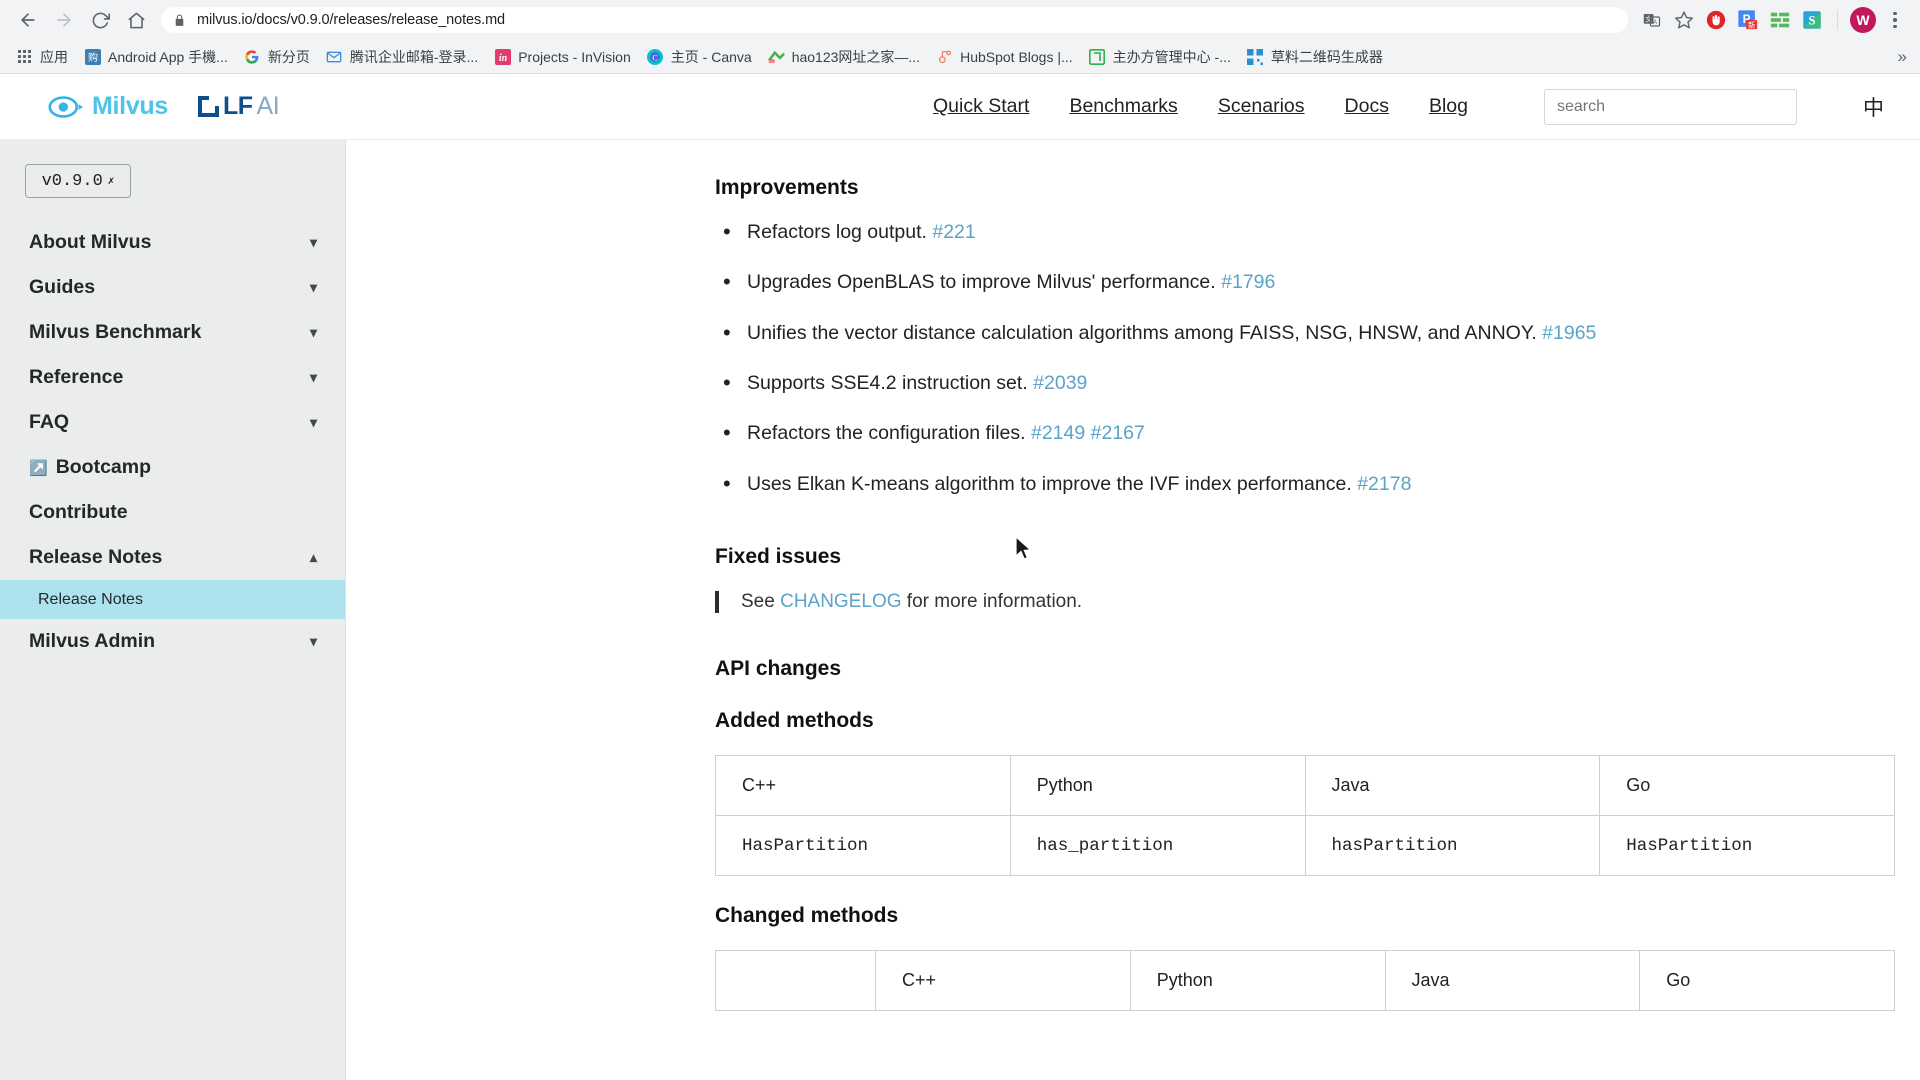  Describe the element at coordinates (208, 106) in the screenshot. I see `lfai-square-icon` at that location.